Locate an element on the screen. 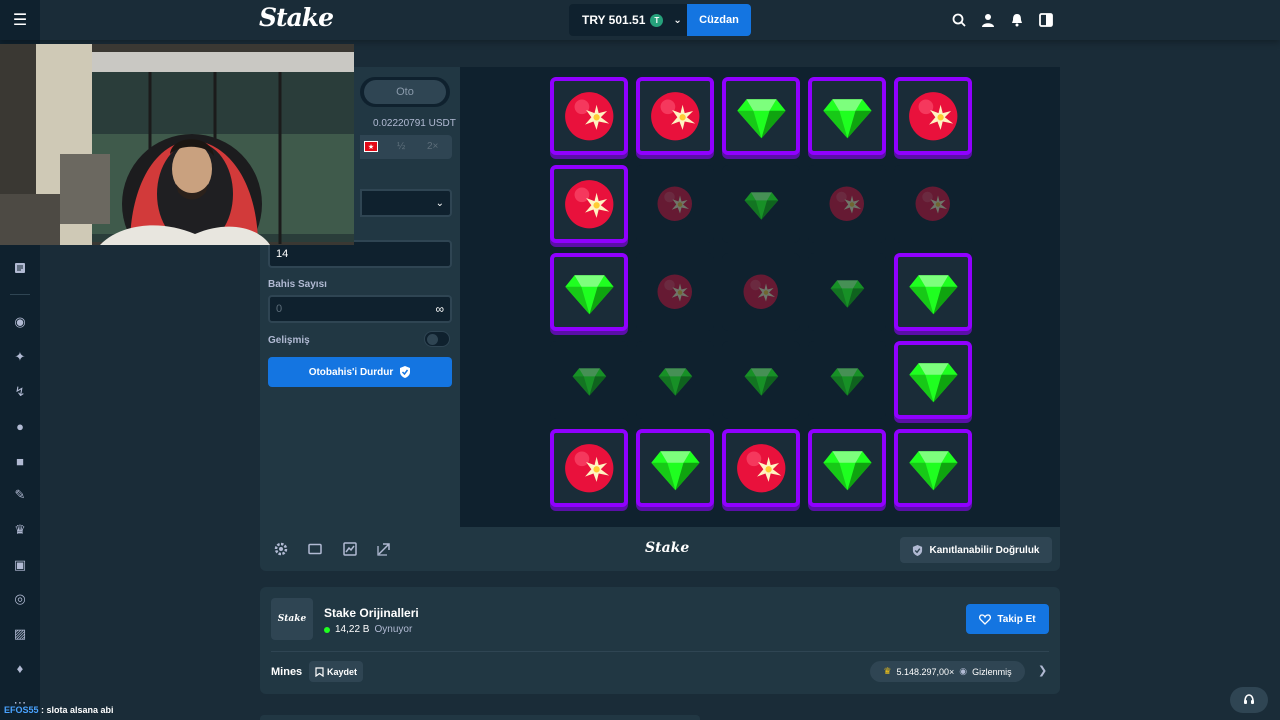 This screenshot has height=720, width=1280. heart-icon is located at coordinates (985, 619).